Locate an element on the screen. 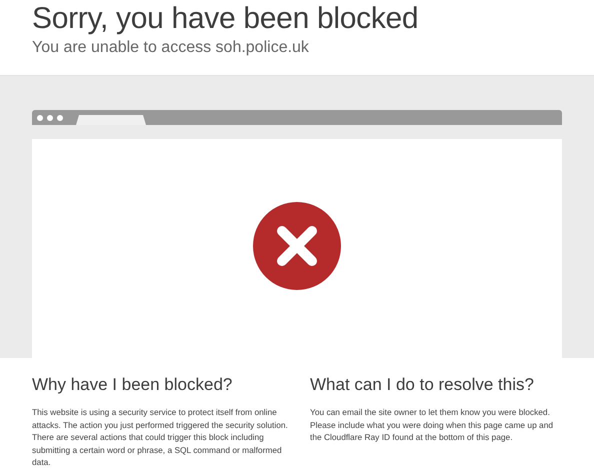 The image size is (594, 473). section-heading: What can I do to resolve this? is located at coordinates (422, 385).